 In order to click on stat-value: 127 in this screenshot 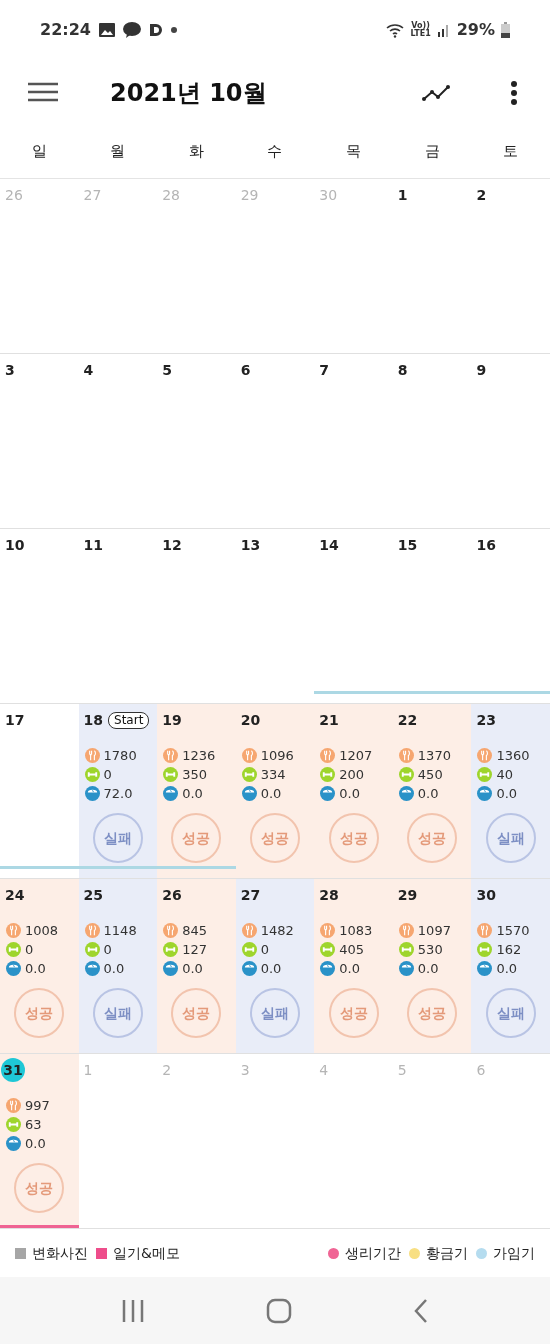, I will do `click(194, 949)`.